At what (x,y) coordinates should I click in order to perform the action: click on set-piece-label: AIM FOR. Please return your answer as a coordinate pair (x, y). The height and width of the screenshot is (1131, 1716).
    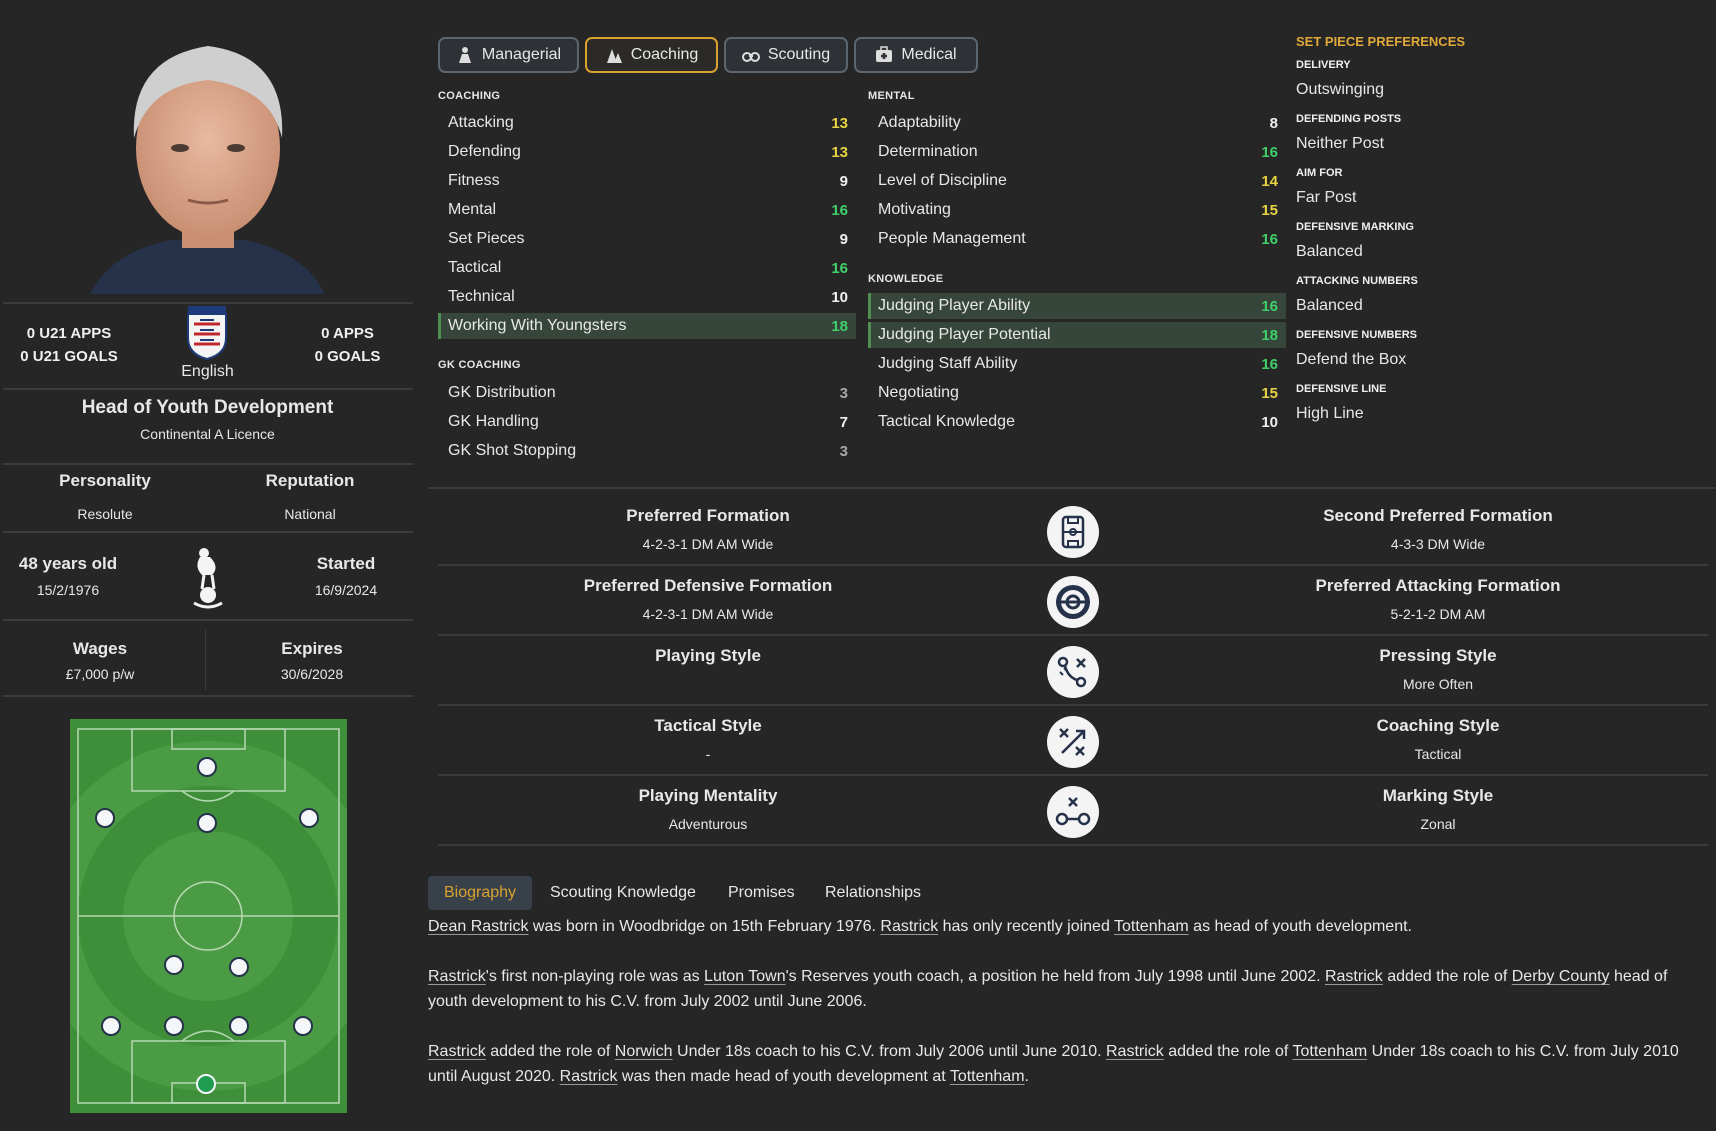
    Looking at the image, I should click on (1319, 173).